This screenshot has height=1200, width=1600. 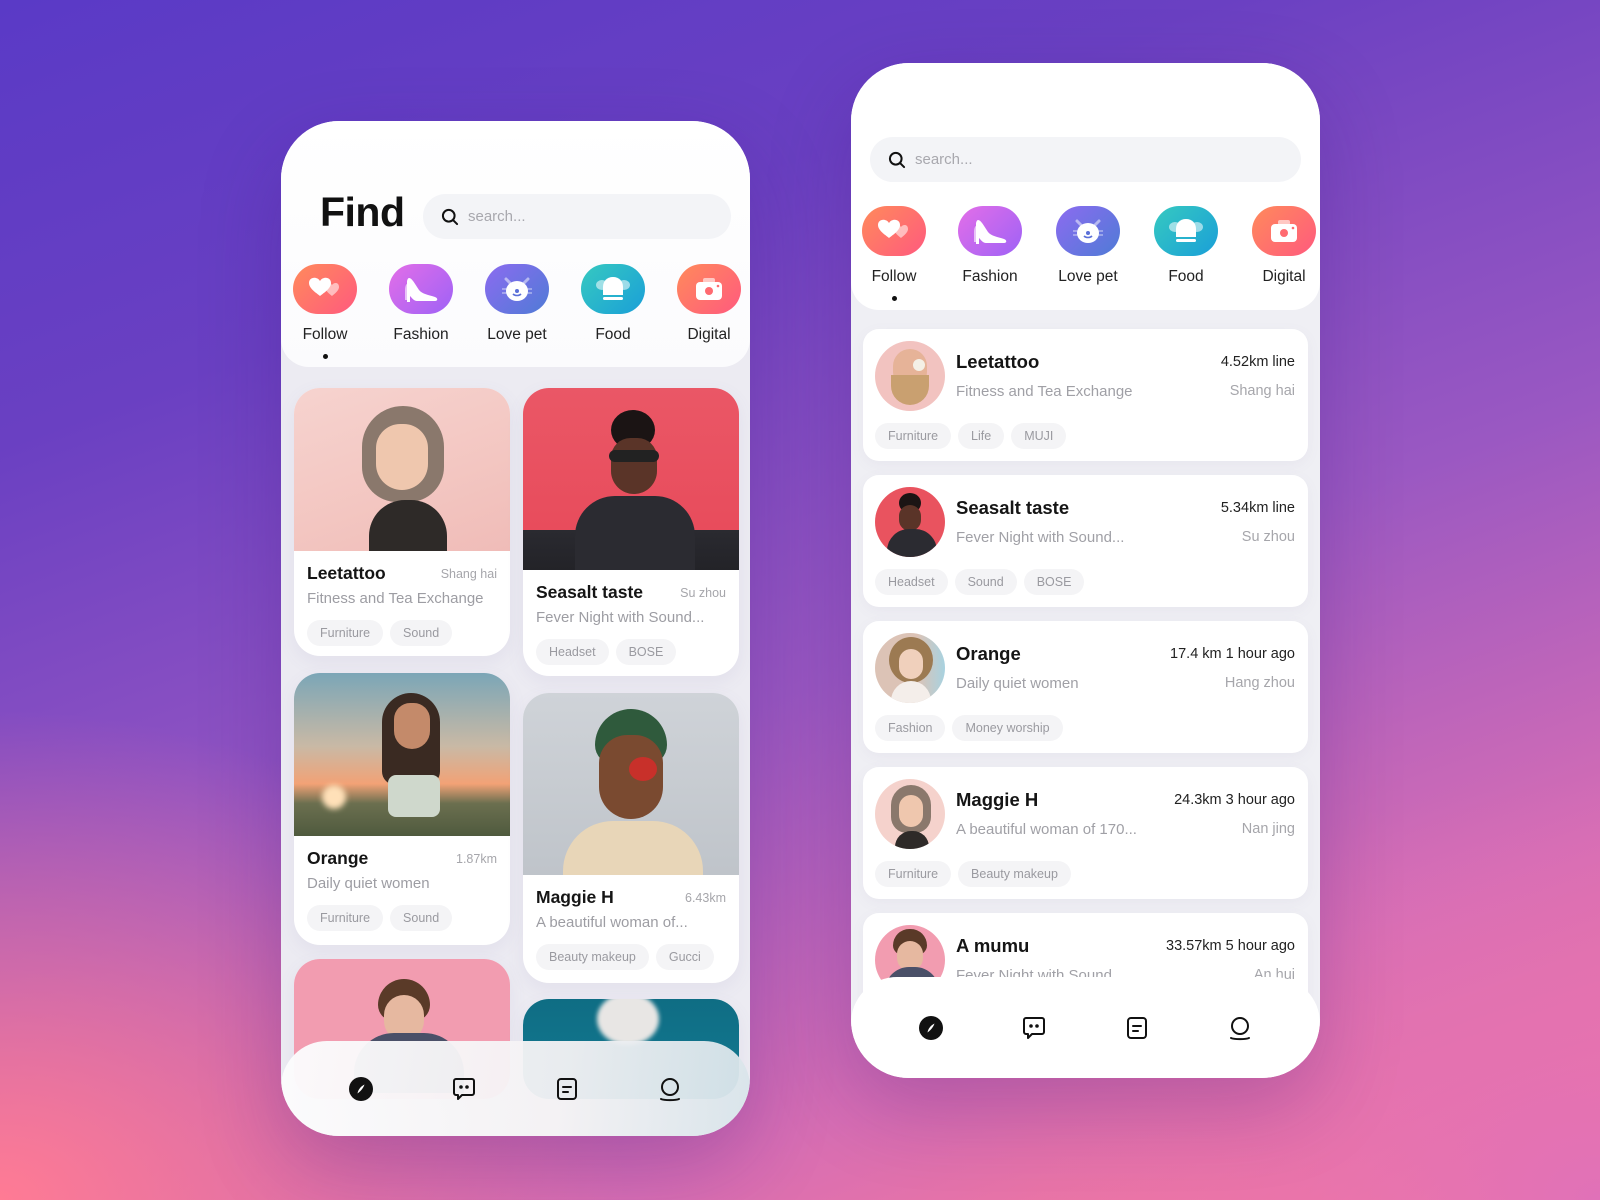 I want to click on item-tags: Headset Sound BOSE, so click(x=980, y=582).